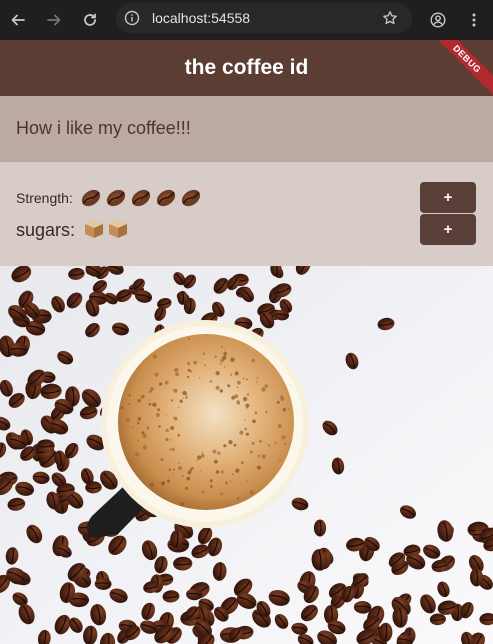 Image resolution: width=493 pixels, height=644 pixels. Describe the element at coordinates (448, 197) in the screenshot. I see `add-strength-button: +` at that location.